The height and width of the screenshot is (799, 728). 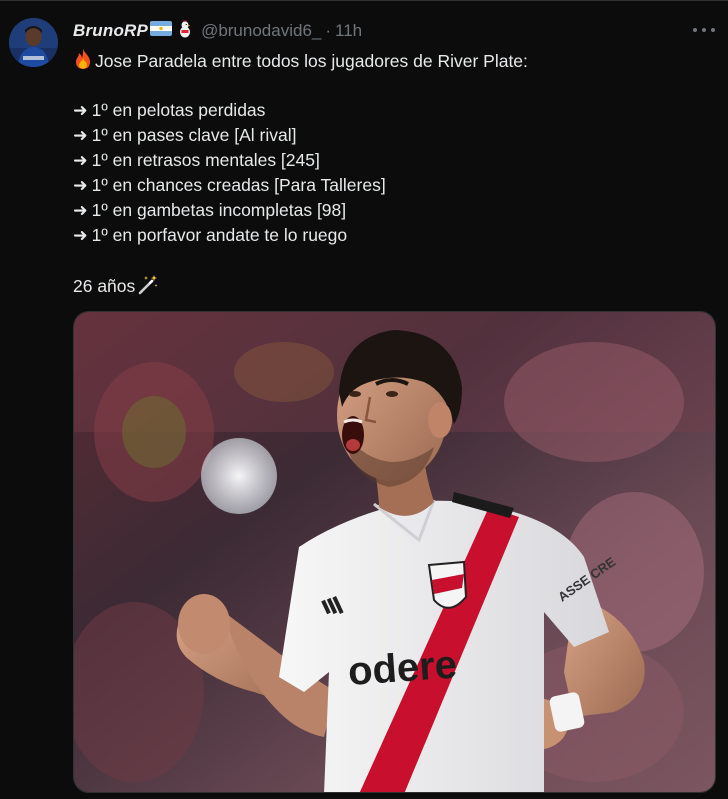 I want to click on list-item: ➜ 1º en pases clave [Al rival], so click(x=388, y=135).